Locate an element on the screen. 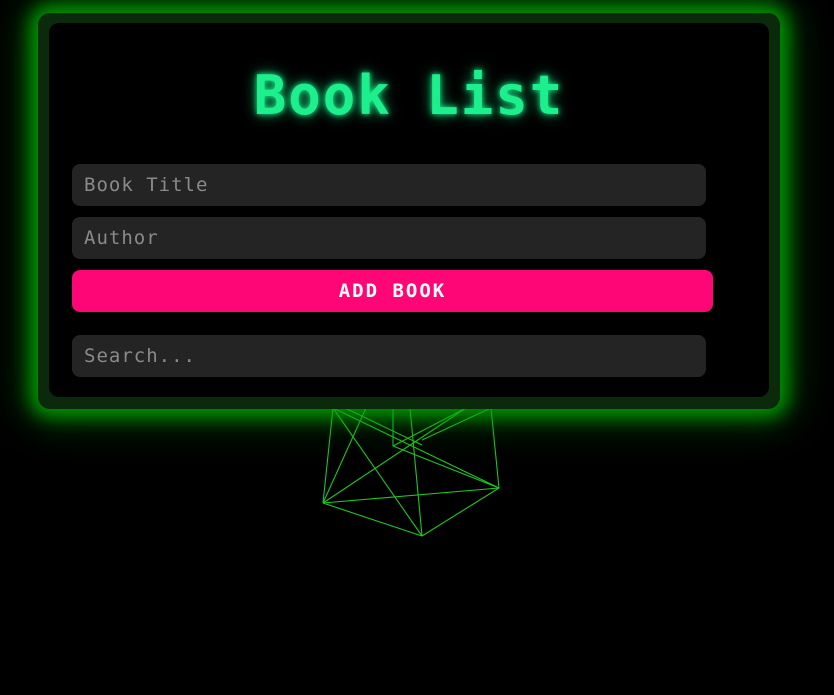 This screenshot has width=834, height=695. add-book-button: ADD BOOK is located at coordinates (392, 291).